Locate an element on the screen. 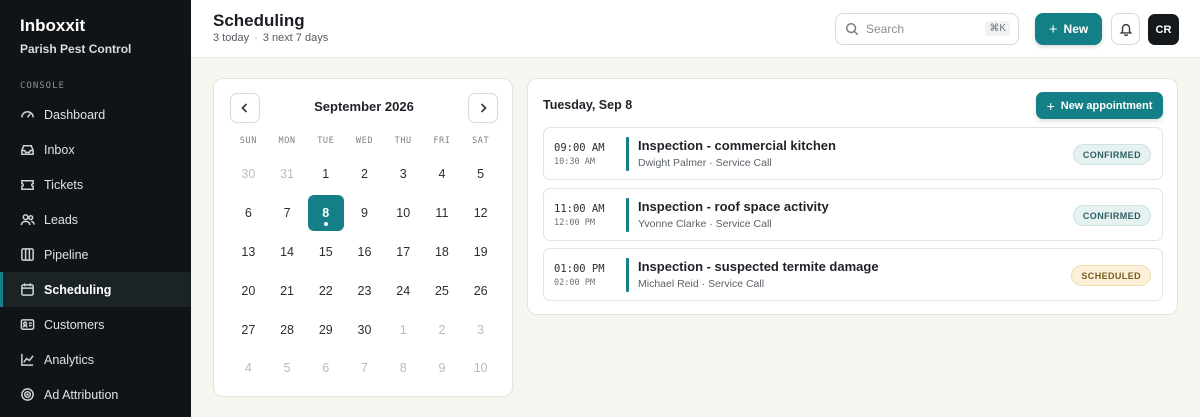  calendar-day: 27 is located at coordinates (248, 329).